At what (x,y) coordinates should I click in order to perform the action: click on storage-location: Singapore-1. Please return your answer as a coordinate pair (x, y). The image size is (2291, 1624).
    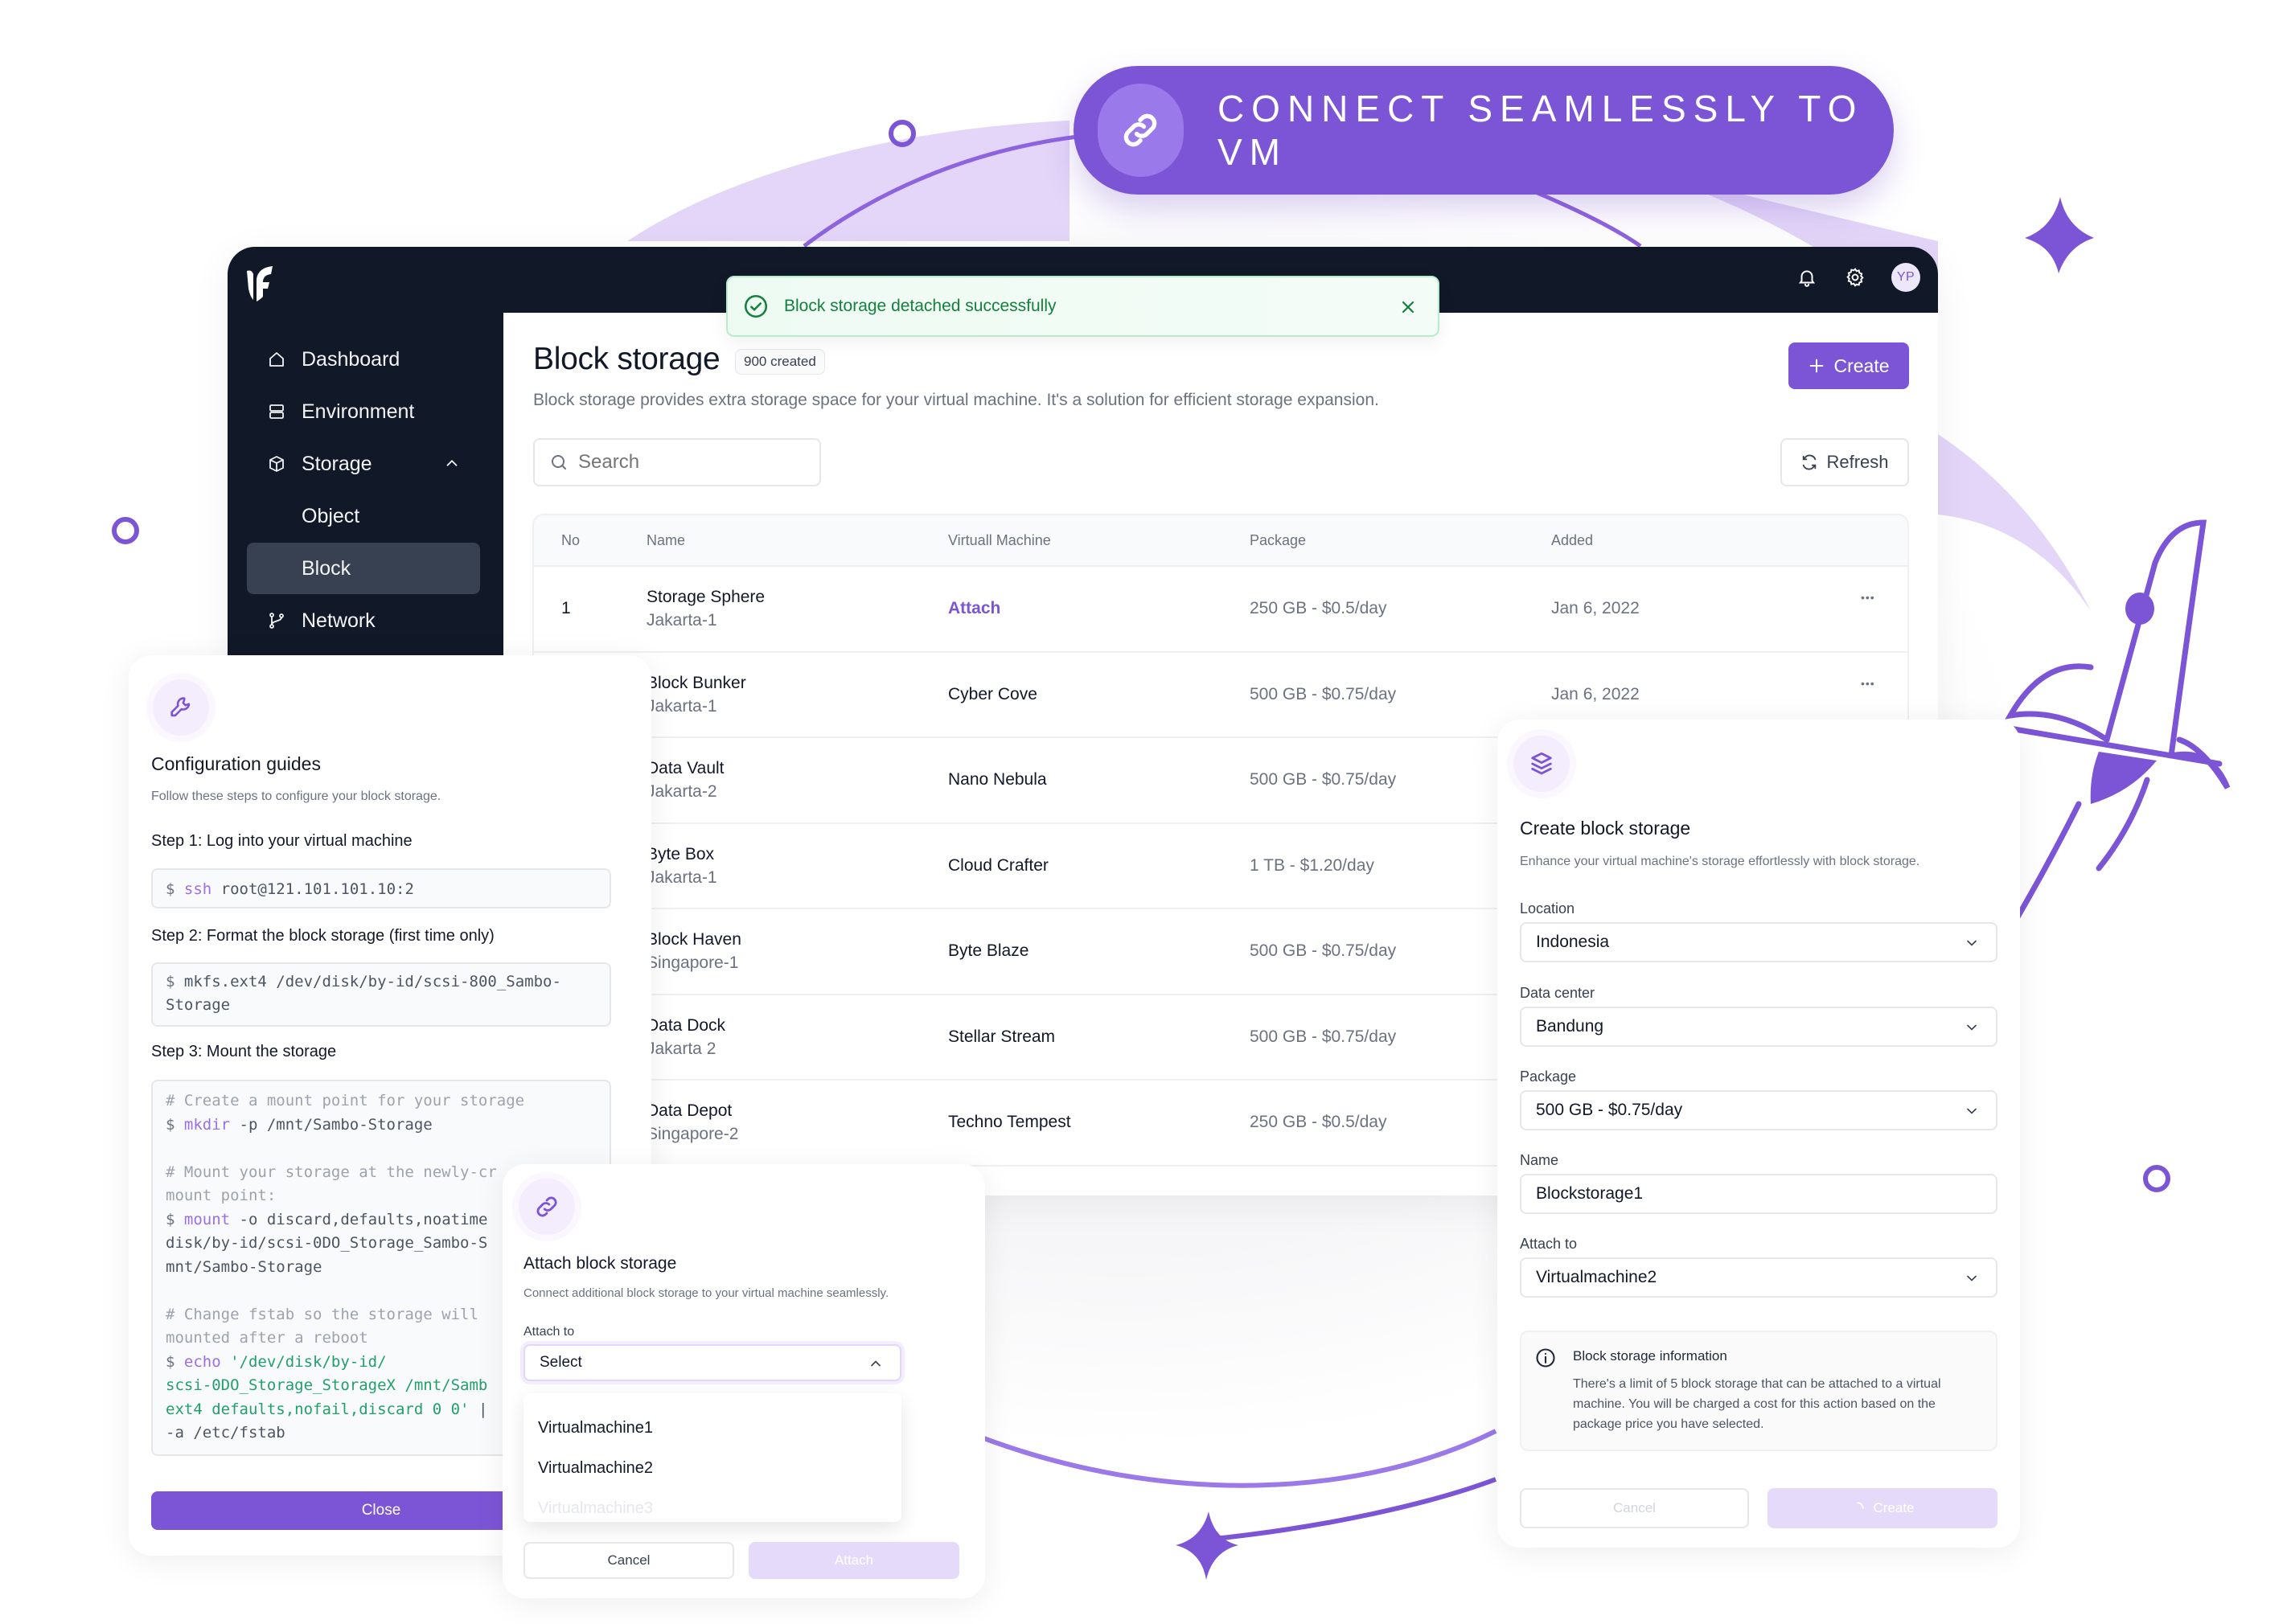
    Looking at the image, I should click on (693, 963).